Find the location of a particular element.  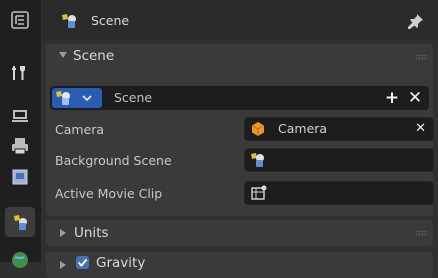

new-scene-button: + is located at coordinates (392, 98).